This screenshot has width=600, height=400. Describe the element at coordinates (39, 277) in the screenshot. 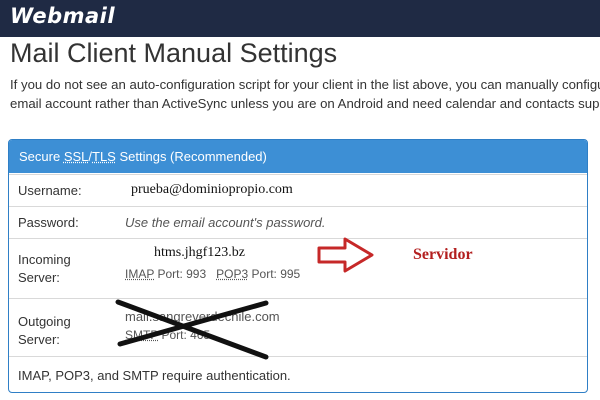

I see `incoming-label-line2: Server:` at that location.